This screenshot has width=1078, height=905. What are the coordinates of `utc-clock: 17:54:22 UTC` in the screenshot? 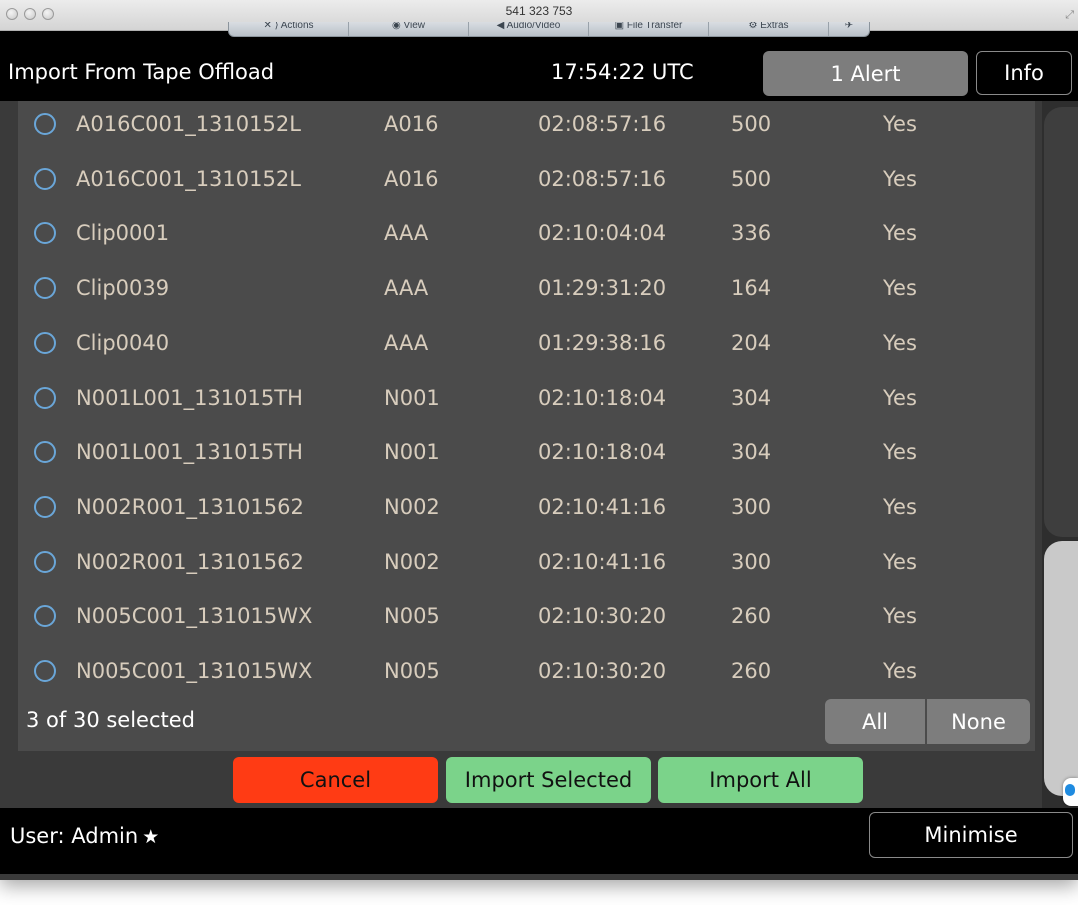 It's located at (622, 72).